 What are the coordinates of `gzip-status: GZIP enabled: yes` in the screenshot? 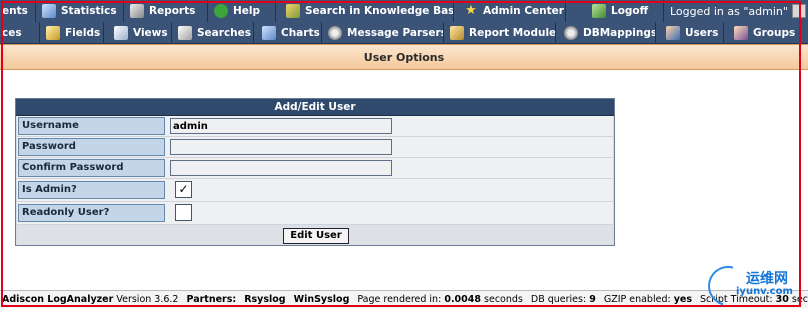 It's located at (648, 299).